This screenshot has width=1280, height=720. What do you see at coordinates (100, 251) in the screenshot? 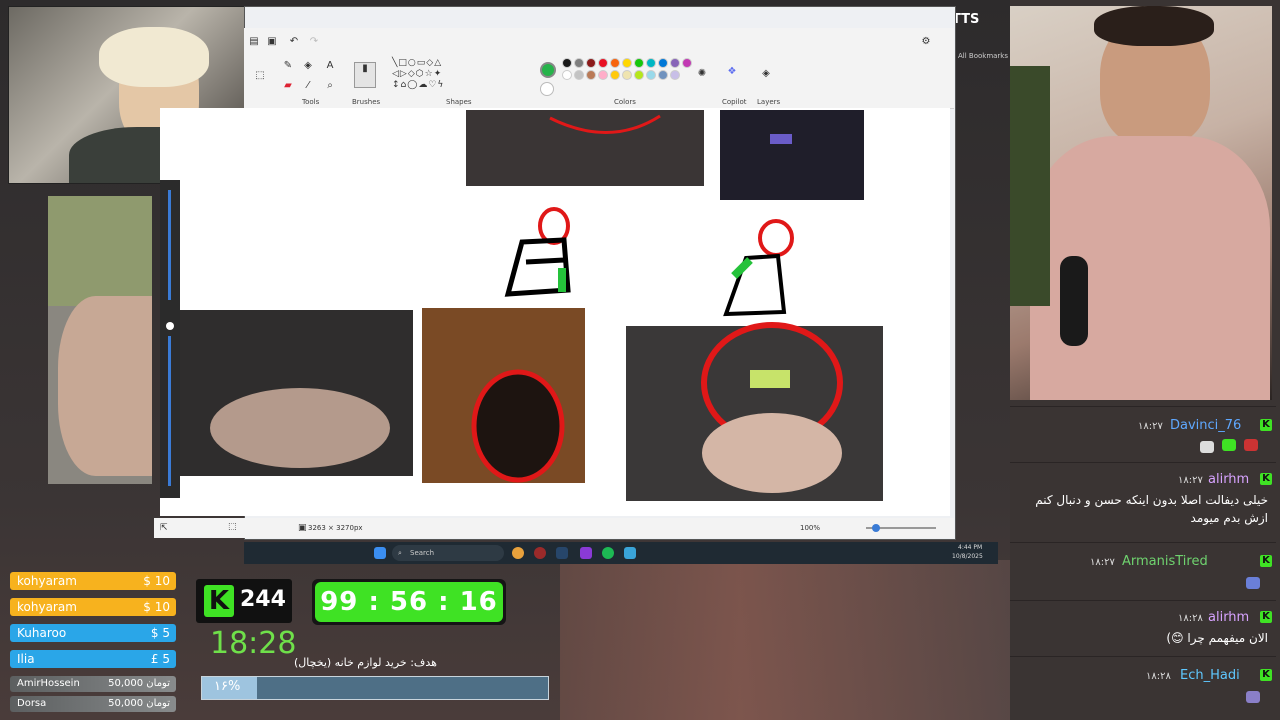
I see `grass-area` at bounding box center [100, 251].